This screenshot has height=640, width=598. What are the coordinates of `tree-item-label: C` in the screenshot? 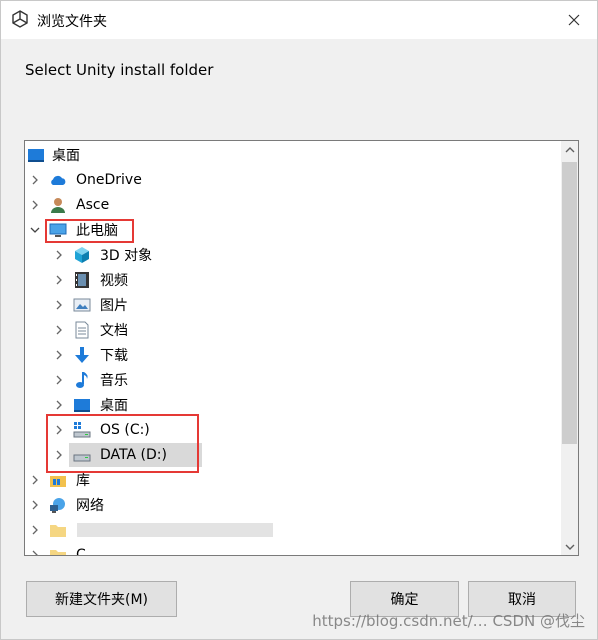 It's located at (81, 551).